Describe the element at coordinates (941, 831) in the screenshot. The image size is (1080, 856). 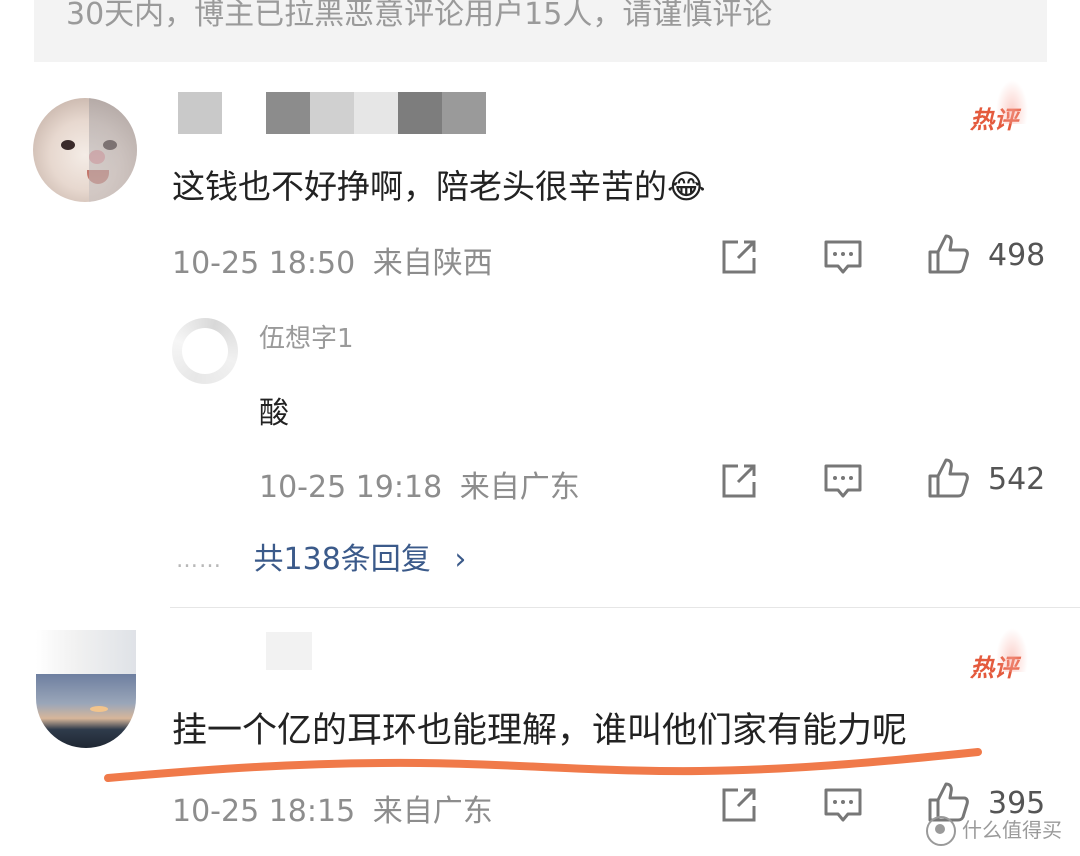
I see `watermark-logo-icon` at that location.